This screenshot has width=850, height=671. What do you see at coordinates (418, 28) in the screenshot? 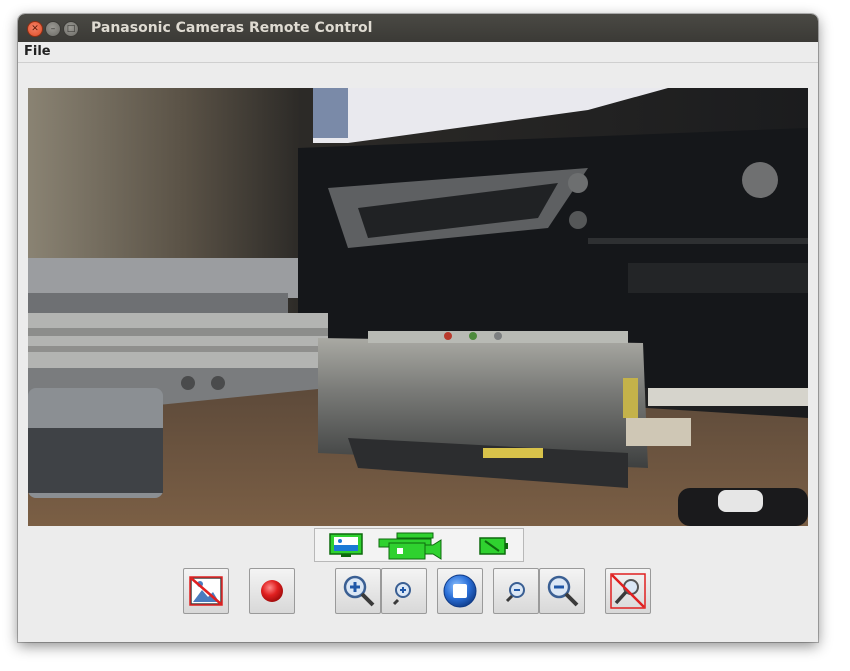
I see `title-bar: ✕ – □ Panasonic Cameras Remote Control` at bounding box center [418, 28].